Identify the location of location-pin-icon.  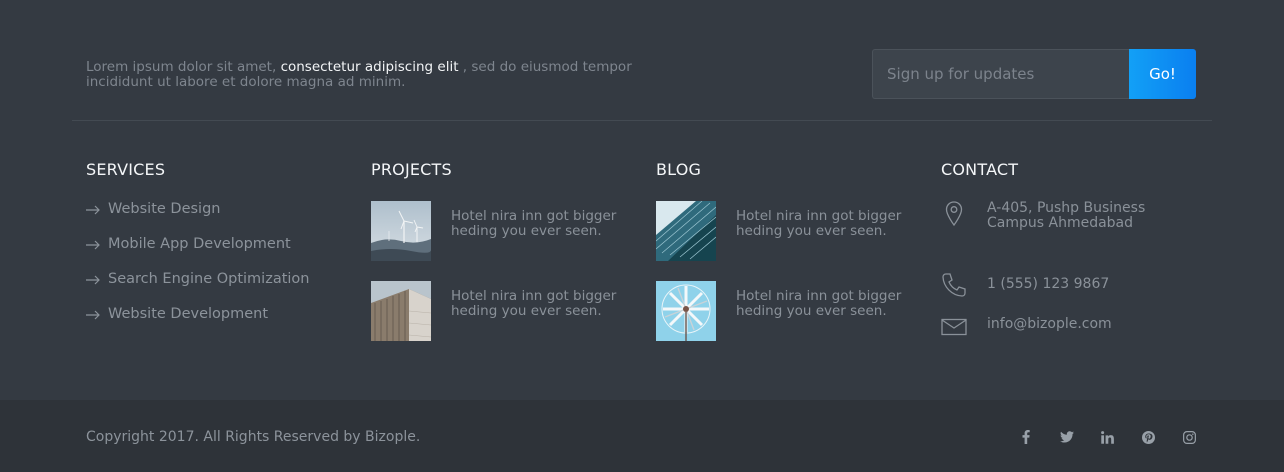
(954, 216).